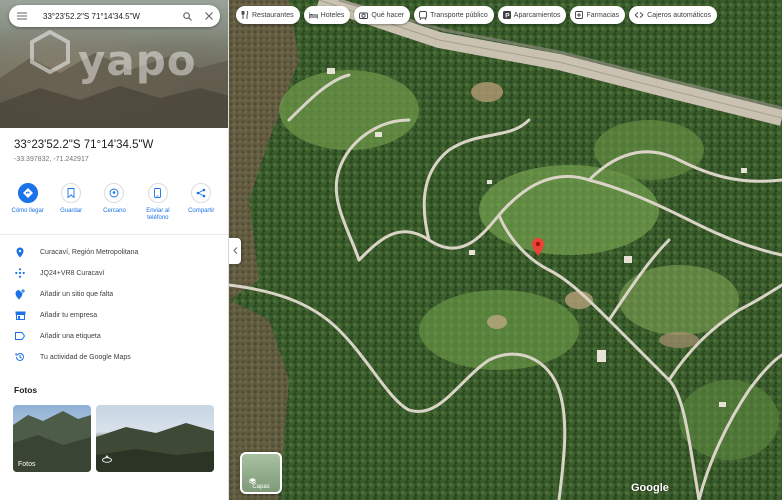 The height and width of the screenshot is (500, 782). I want to click on chevron-left-icon, so click(235, 251).